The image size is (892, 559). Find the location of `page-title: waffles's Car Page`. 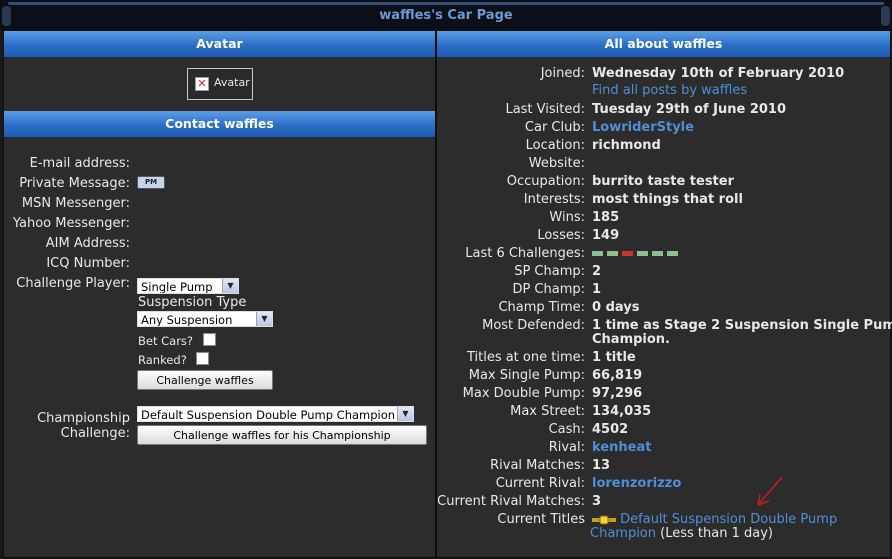

page-title: waffles's Car Page is located at coordinates (446, 15).